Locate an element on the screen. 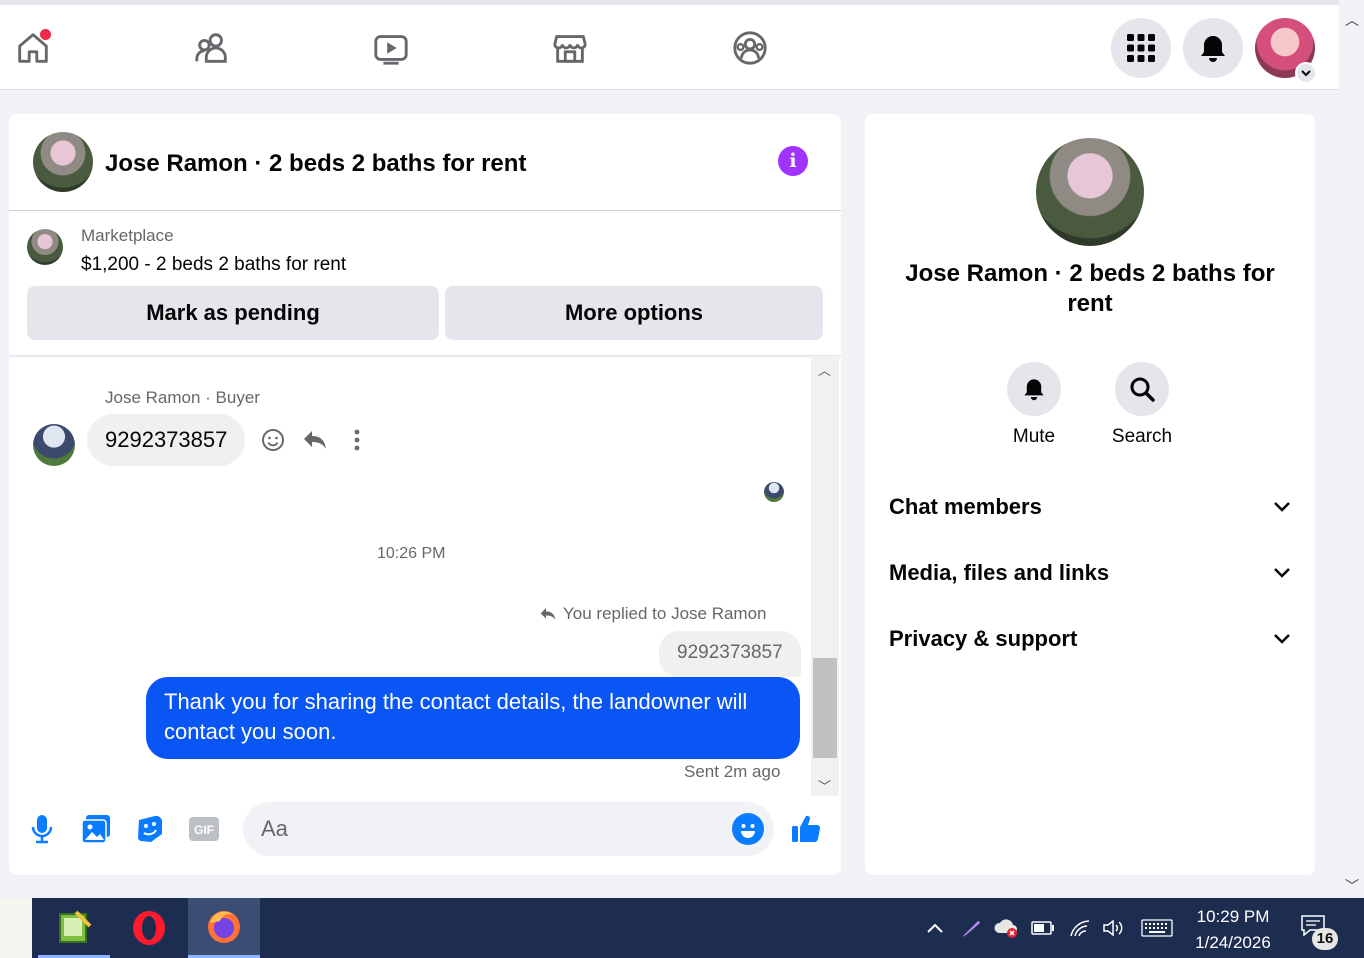 The height and width of the screenshot is (958, 1364). listing-avatar is located at coordinates (63, 162).